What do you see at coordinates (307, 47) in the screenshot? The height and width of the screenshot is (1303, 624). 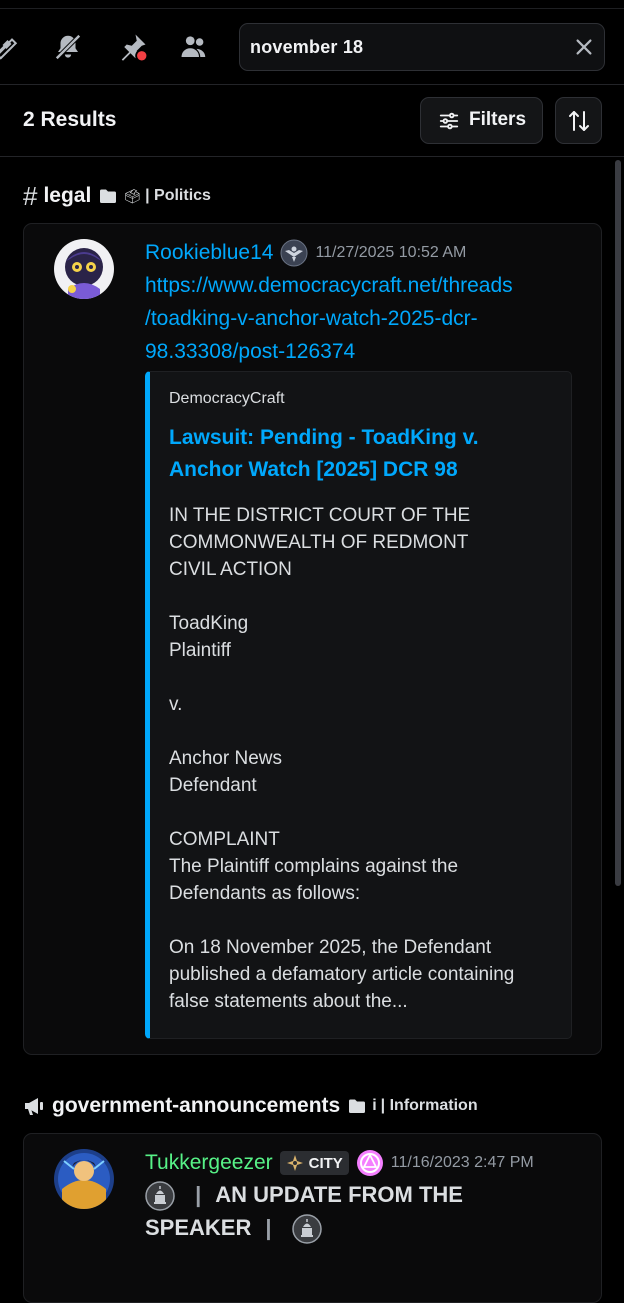 I see `search-query: november 18` at bounding box center [307, 47].